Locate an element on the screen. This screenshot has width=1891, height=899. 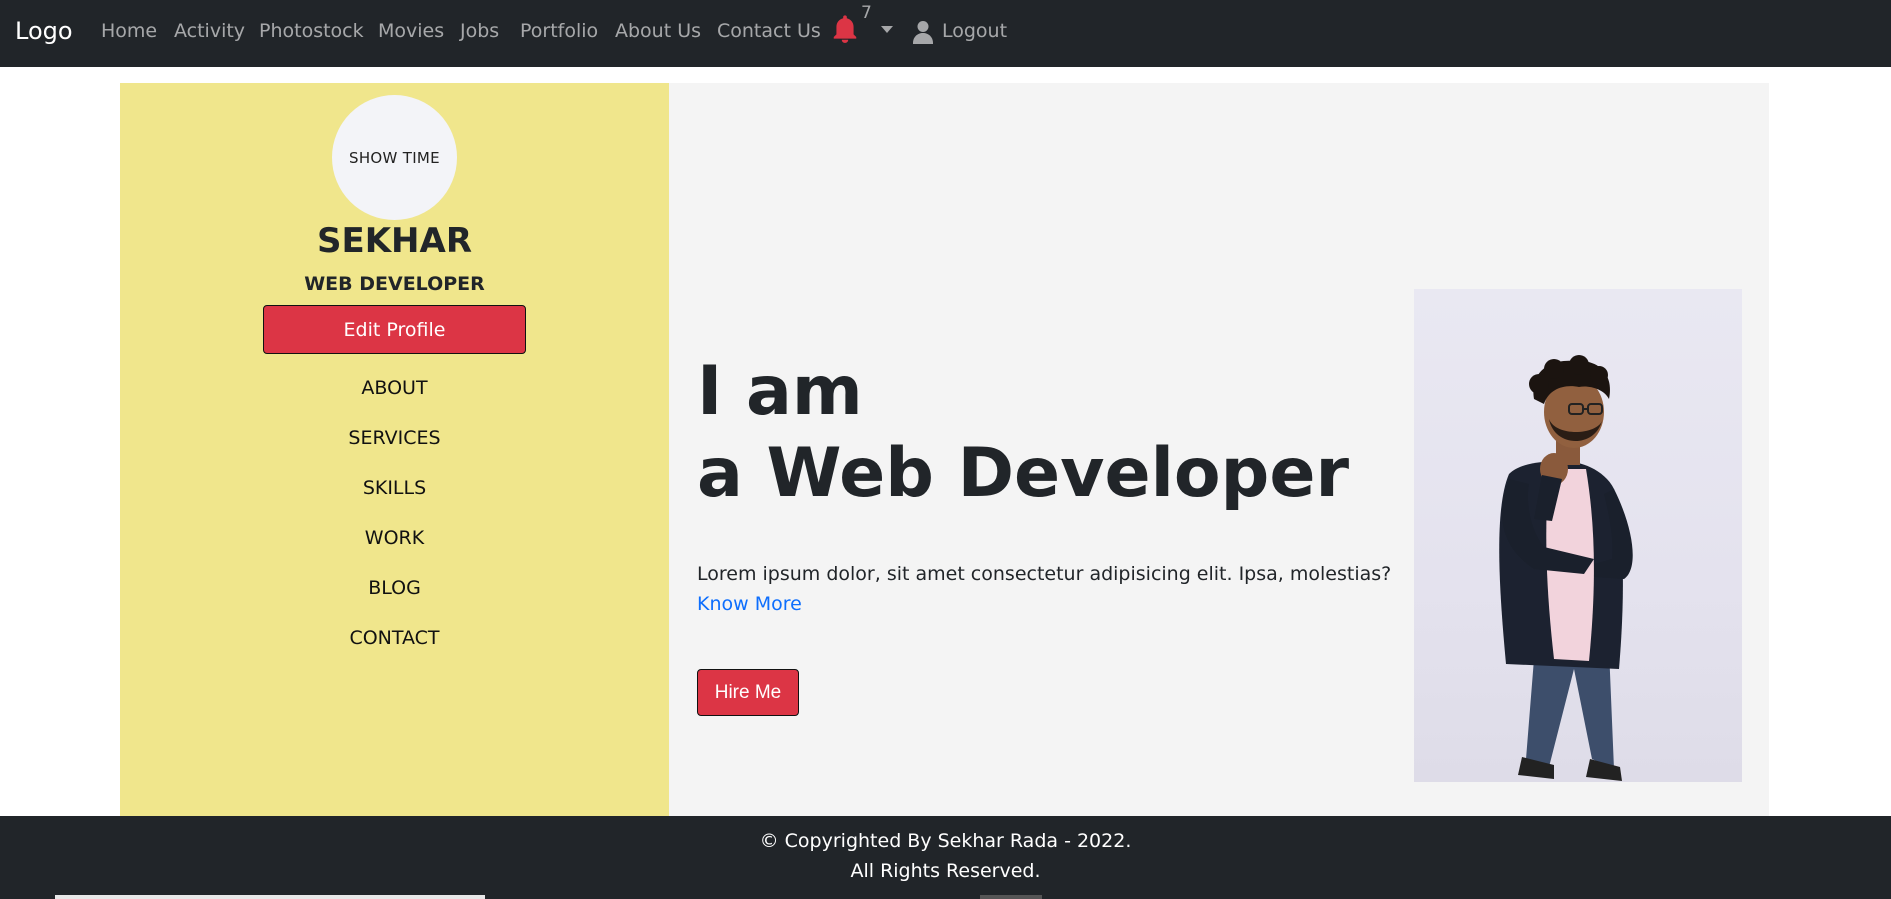
taskbar-indicator is located at coordinates (1011, 897).